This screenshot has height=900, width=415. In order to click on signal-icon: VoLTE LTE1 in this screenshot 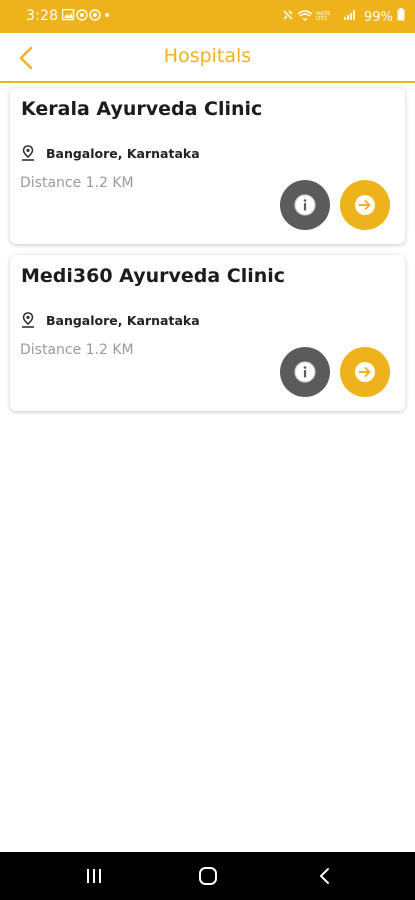, I will do `click(319, 16)`.